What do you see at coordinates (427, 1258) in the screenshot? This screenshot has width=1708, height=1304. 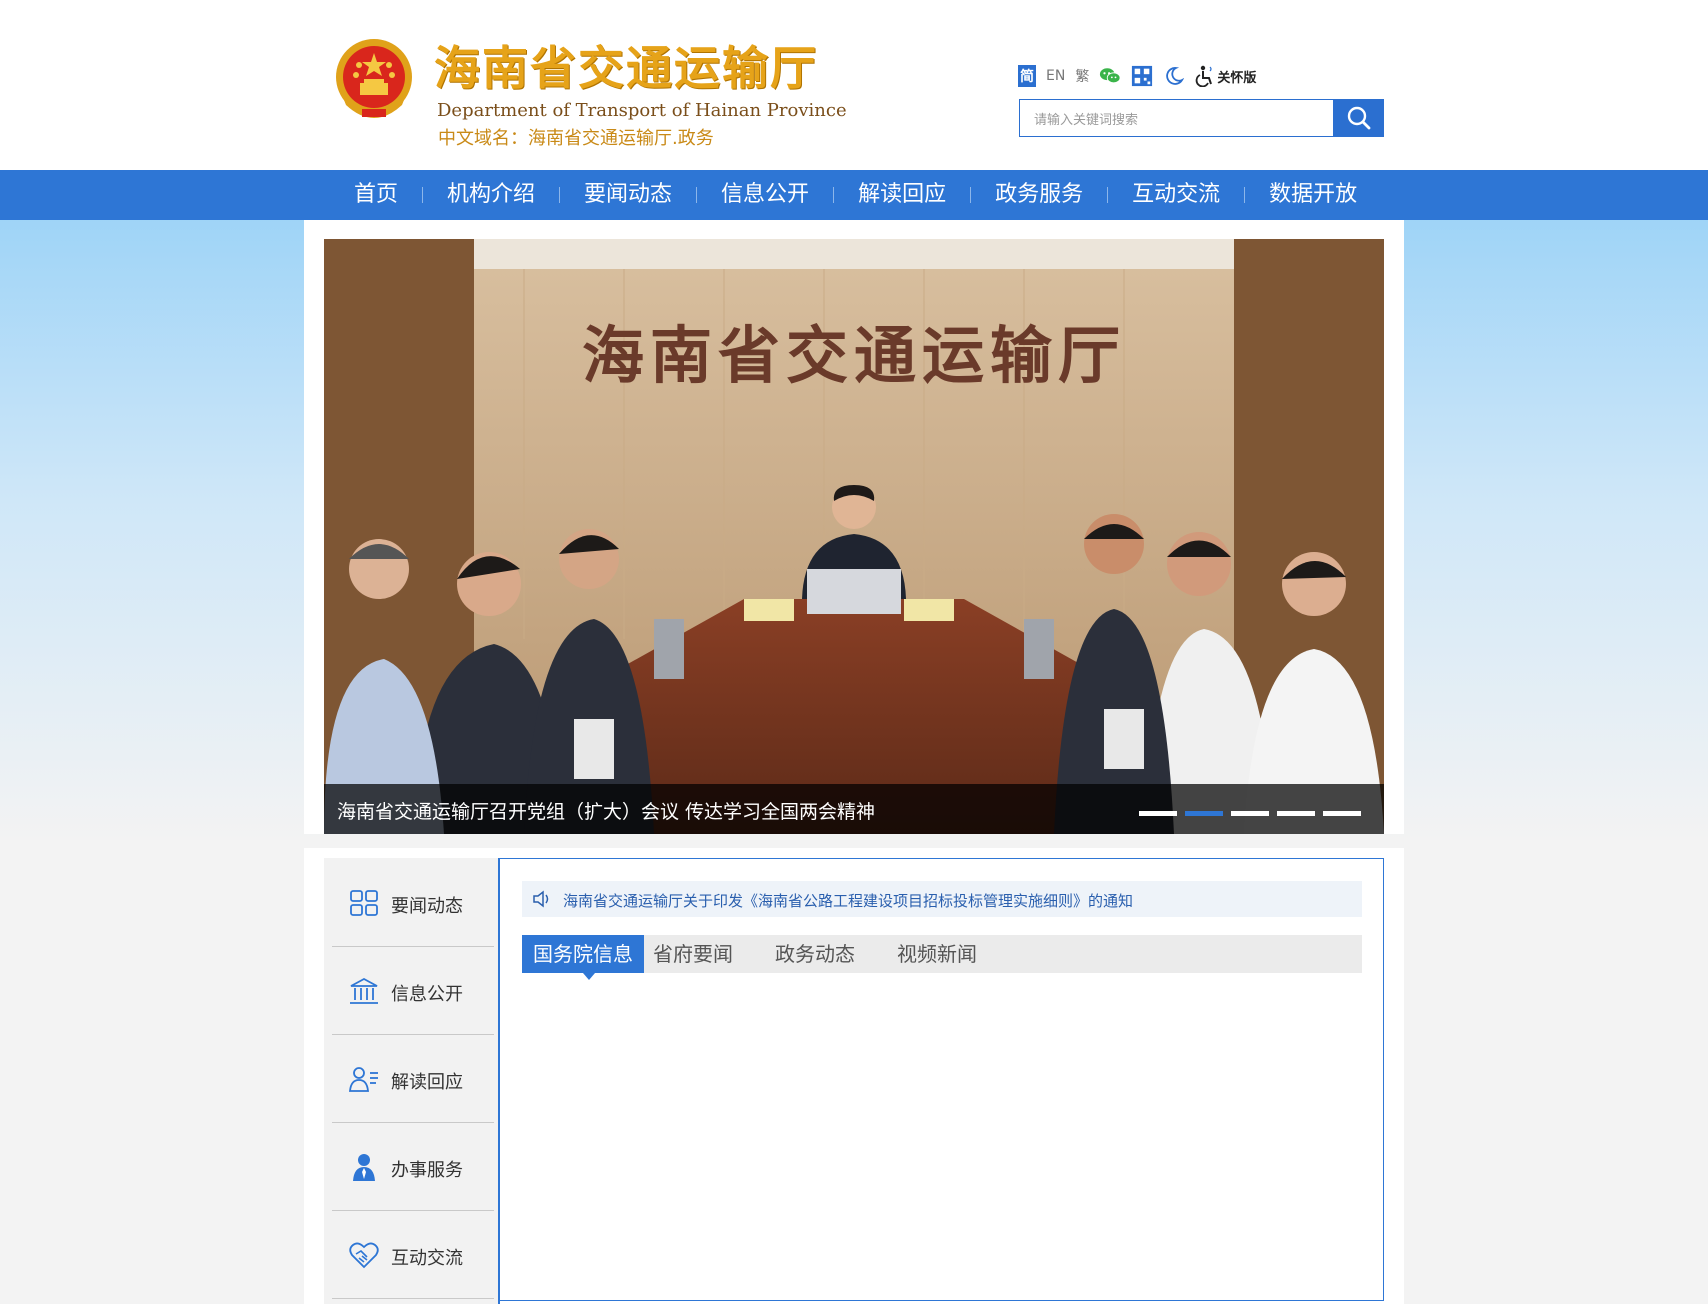 I see `side-item-label: 互动交流` at bounding box center [427, 1258].